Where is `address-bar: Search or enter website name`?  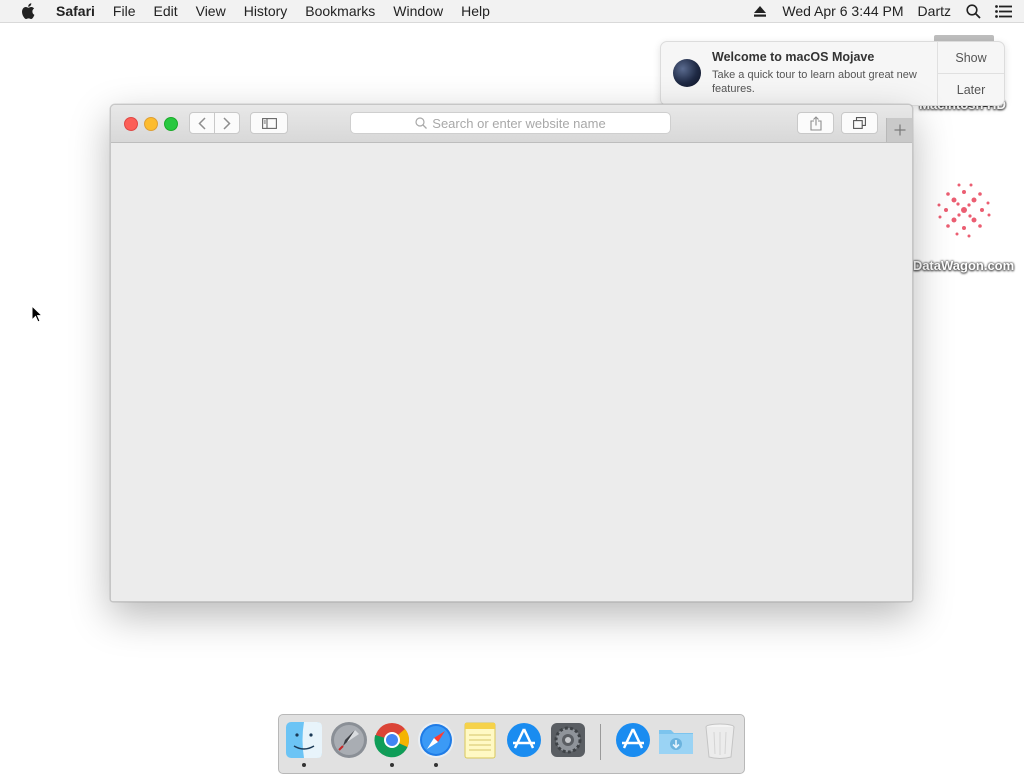
address-bar: Search or enter website name is located at coordinates (510, 123).